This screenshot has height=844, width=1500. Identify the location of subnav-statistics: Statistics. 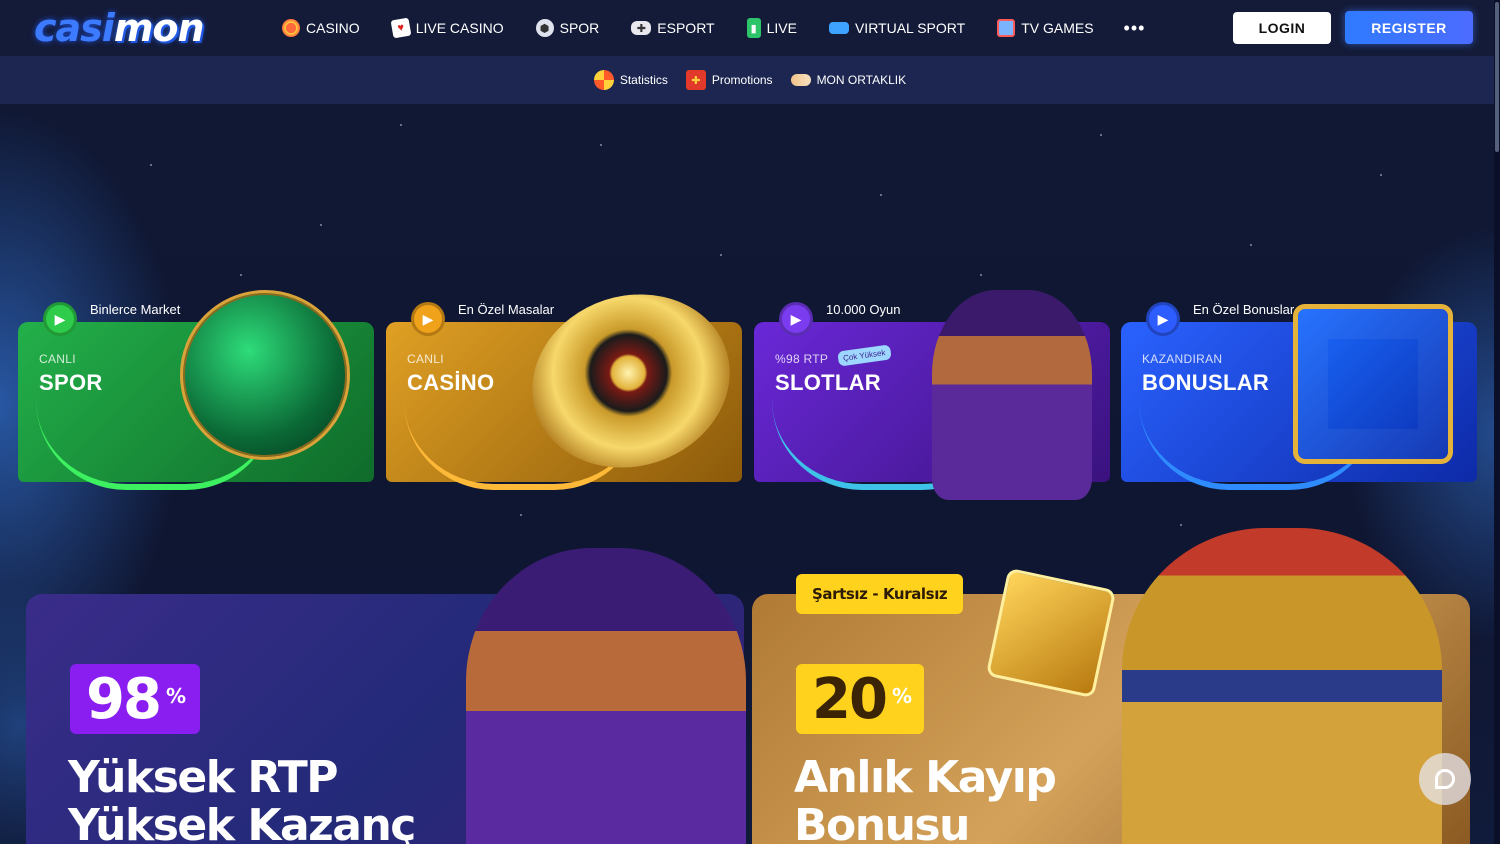
(630, 80).